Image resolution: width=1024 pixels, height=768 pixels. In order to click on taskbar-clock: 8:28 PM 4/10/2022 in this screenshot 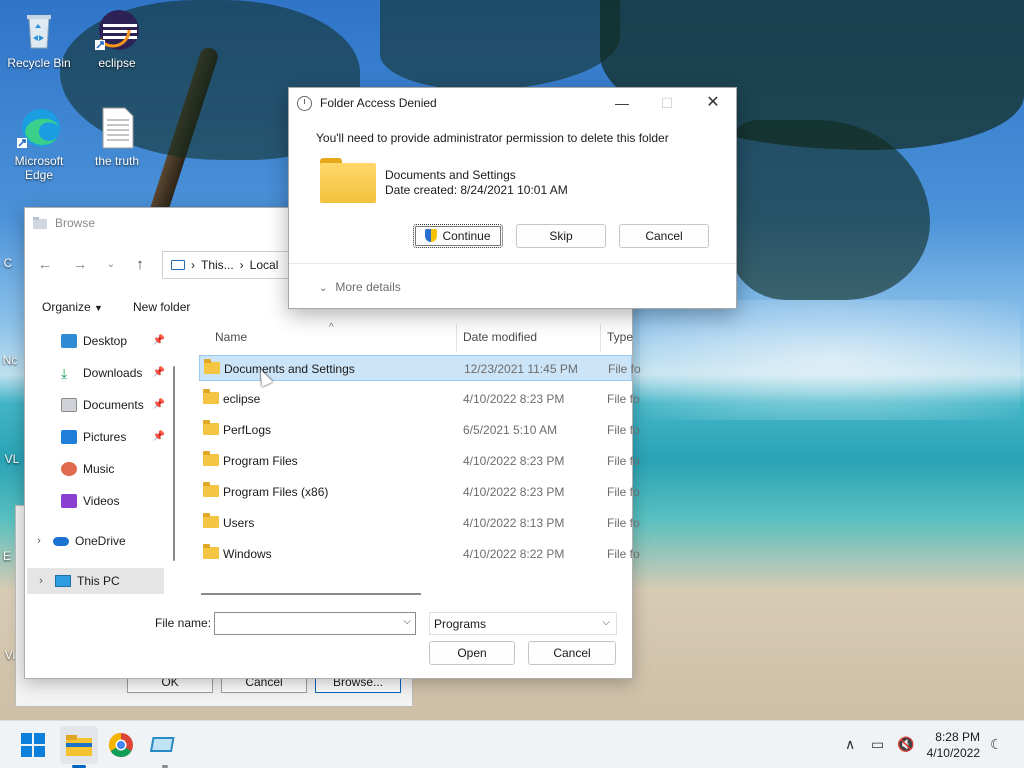, I will do `click(953, 745)`.